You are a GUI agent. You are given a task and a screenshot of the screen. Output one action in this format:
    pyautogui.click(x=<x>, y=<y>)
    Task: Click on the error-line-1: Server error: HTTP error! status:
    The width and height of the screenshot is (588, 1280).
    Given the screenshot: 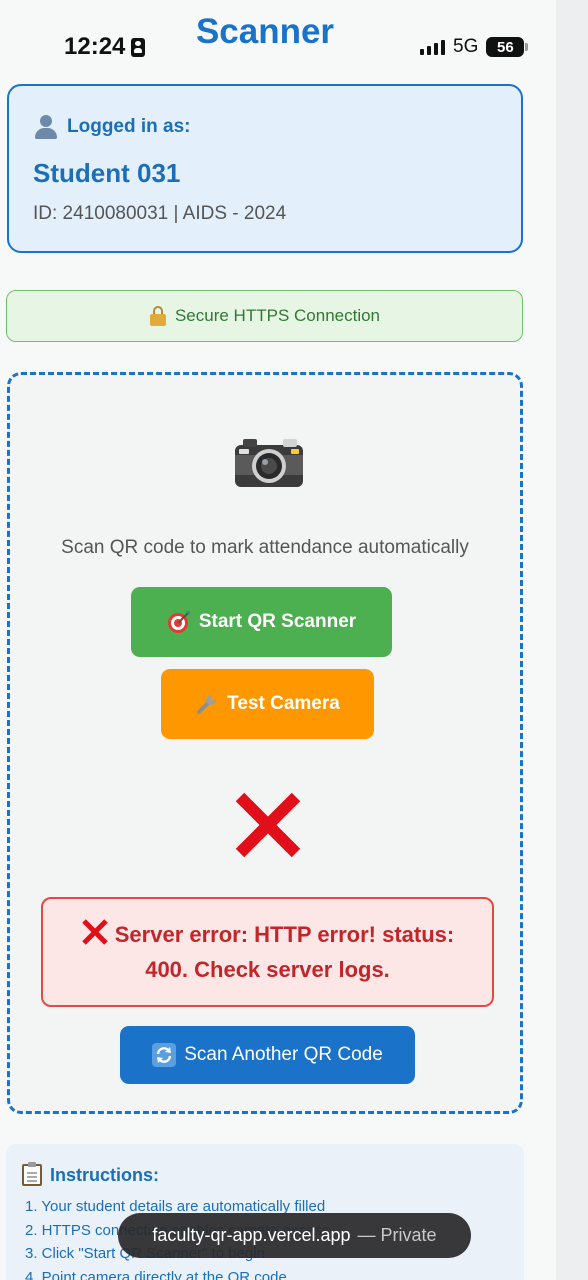 What is the action you would take?
    pyautogui.click(x=284, y=934)
    